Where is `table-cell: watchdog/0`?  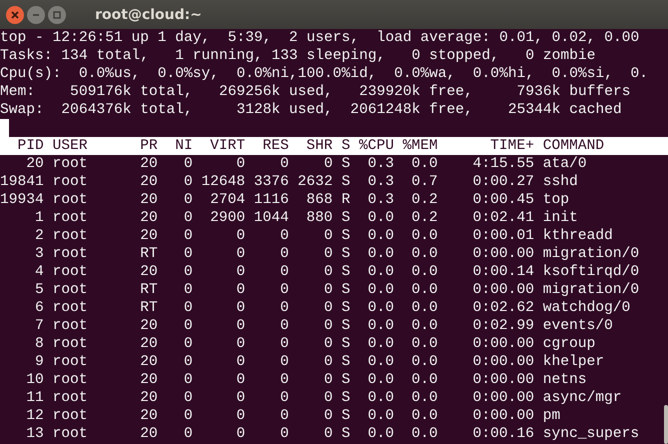 table-cell: watchdog/0 is located at coordinates (586, 308).